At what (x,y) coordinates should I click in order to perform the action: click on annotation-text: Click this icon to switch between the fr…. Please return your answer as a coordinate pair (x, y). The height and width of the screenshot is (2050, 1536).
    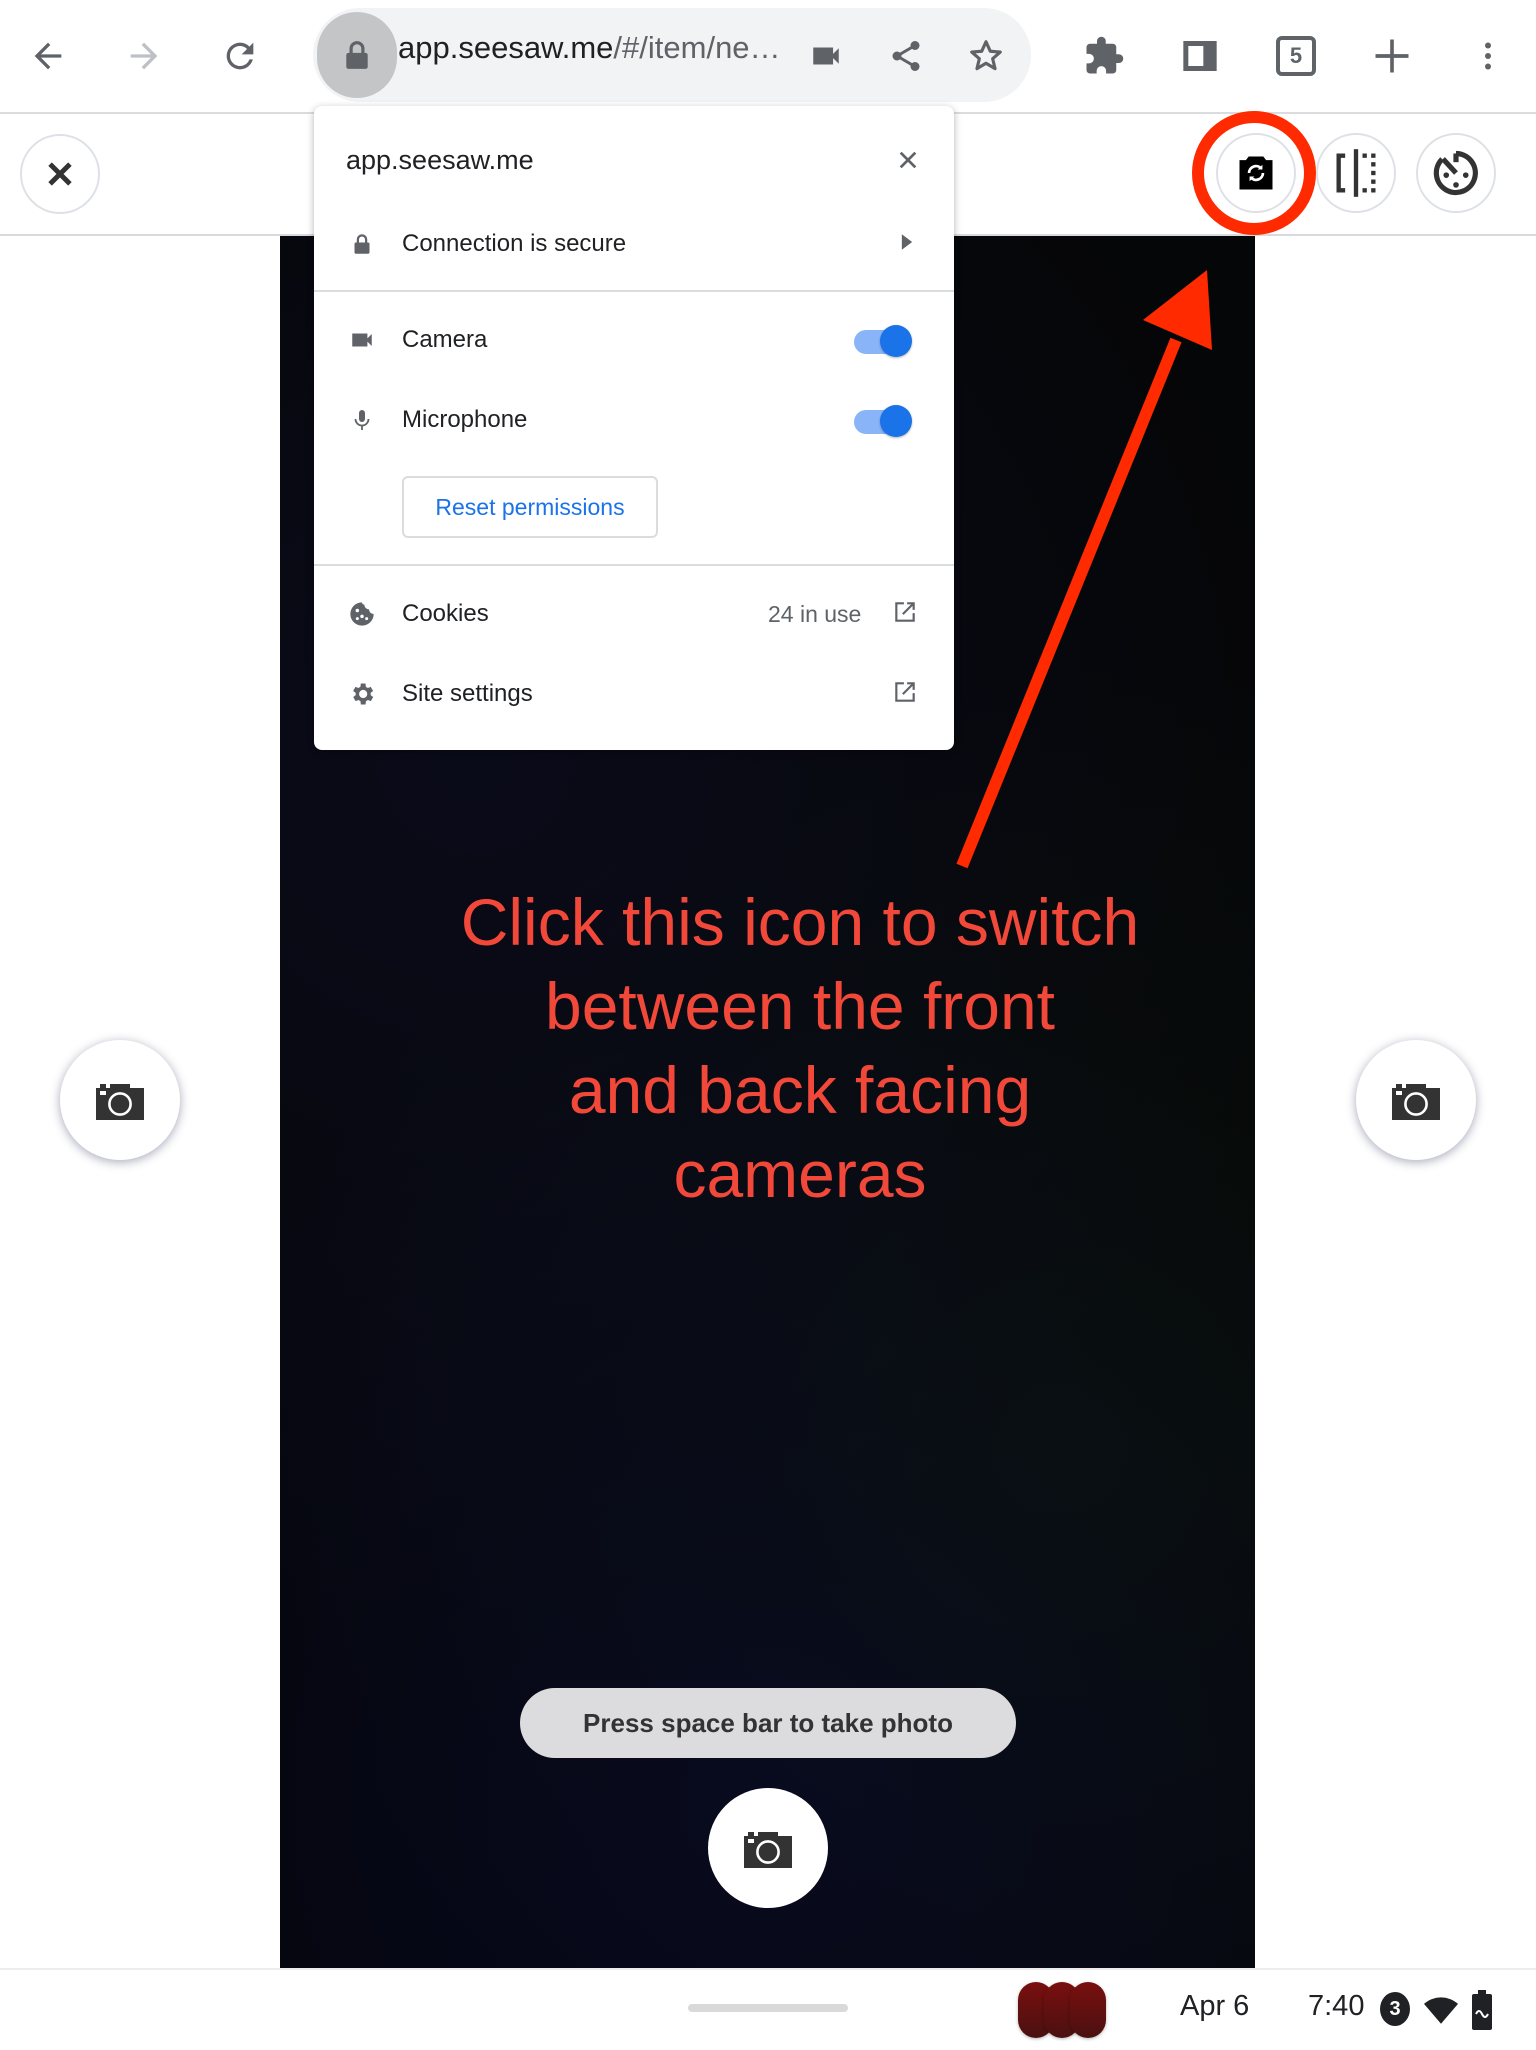
    Looking at the image, I should click on (800, 1048).